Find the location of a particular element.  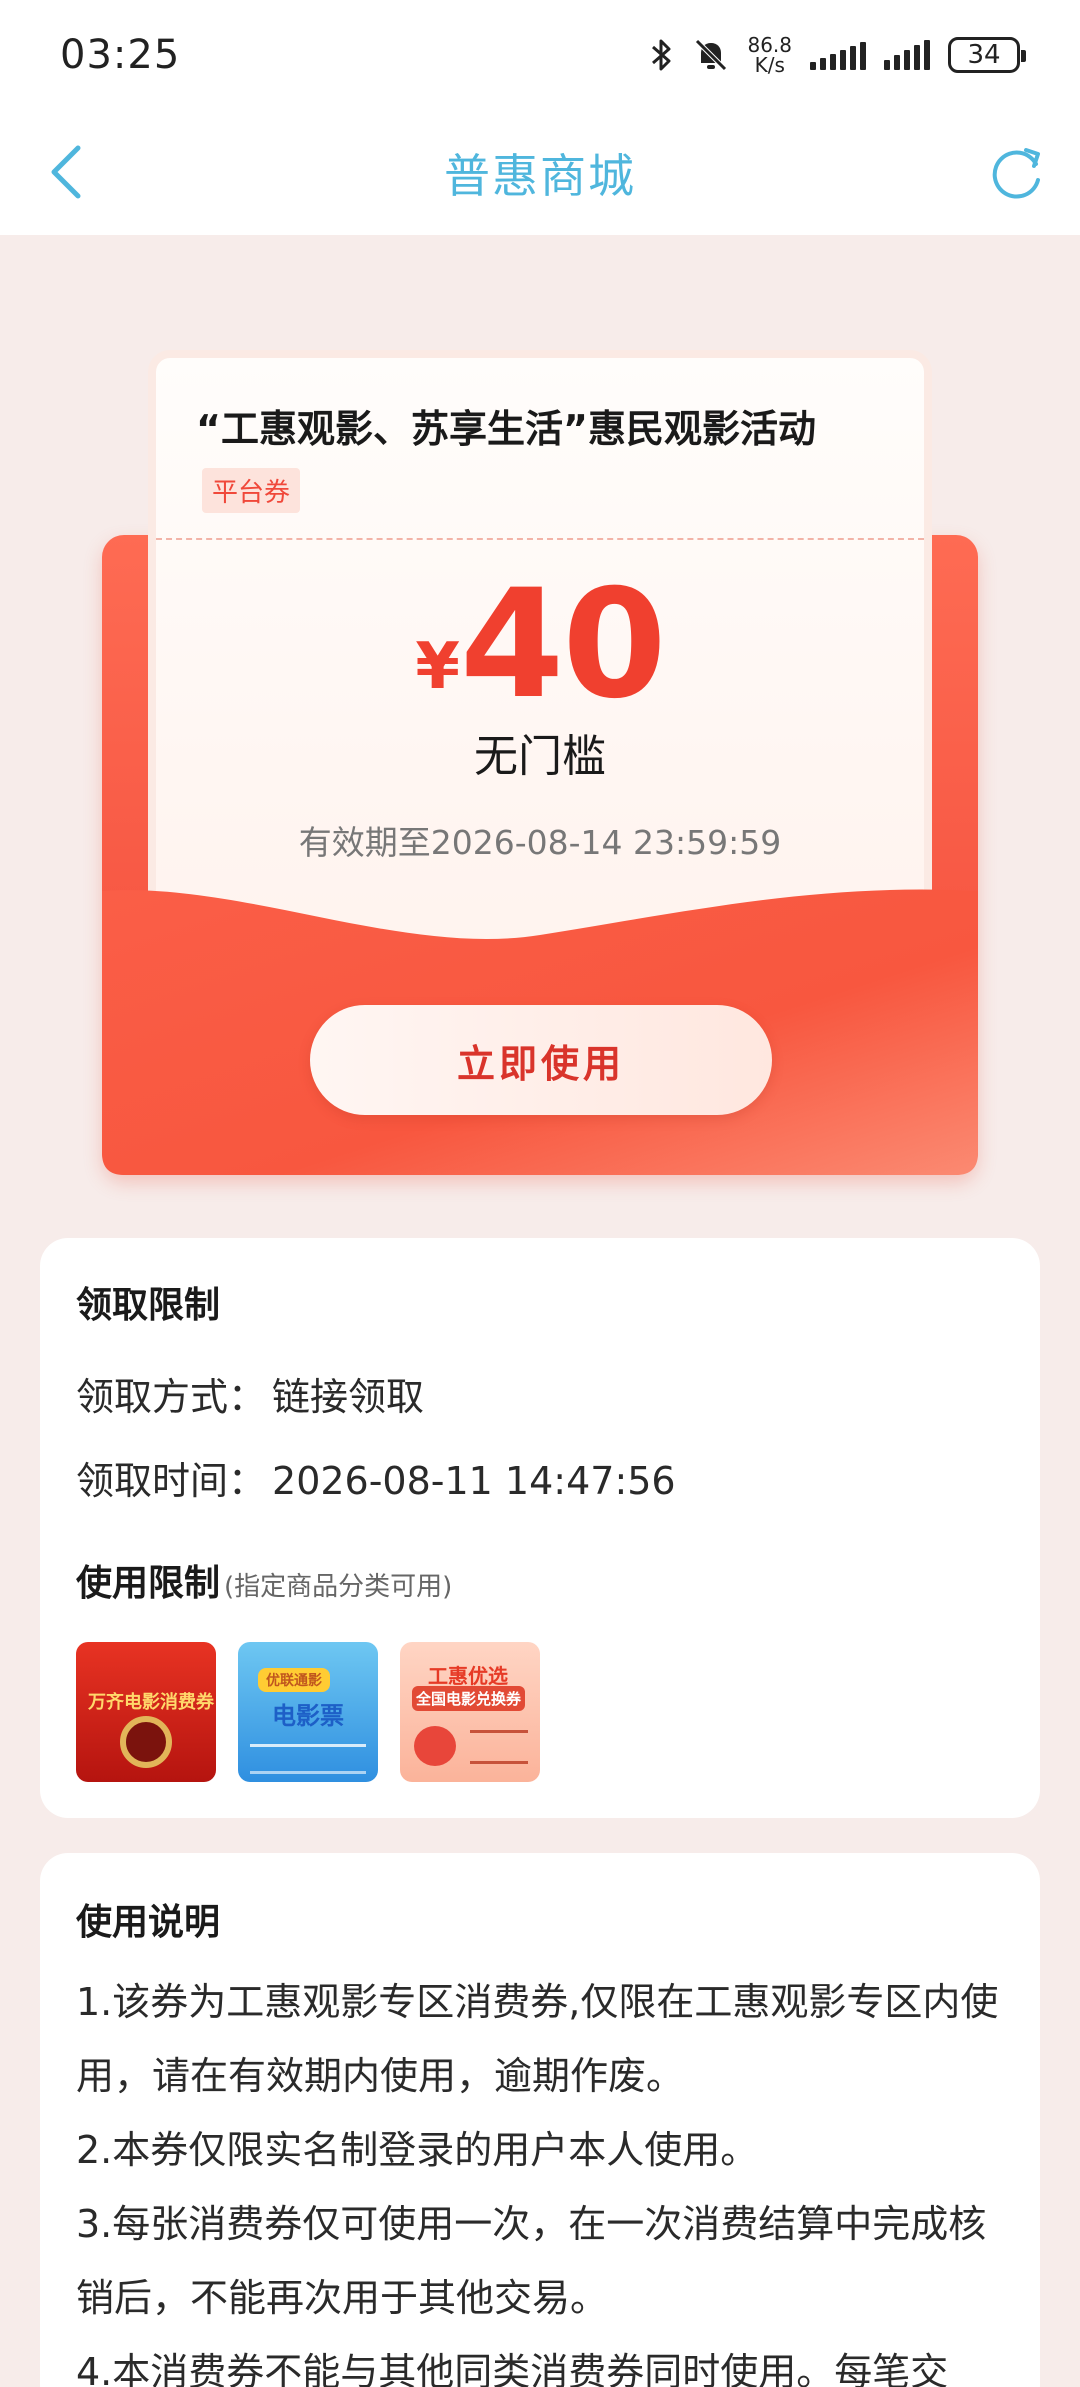

category-thumbnails: 万齐电影消费券 优联通影 电影票 工惠优选 全国电影兑换券 is located at coordinates (308, 1712).